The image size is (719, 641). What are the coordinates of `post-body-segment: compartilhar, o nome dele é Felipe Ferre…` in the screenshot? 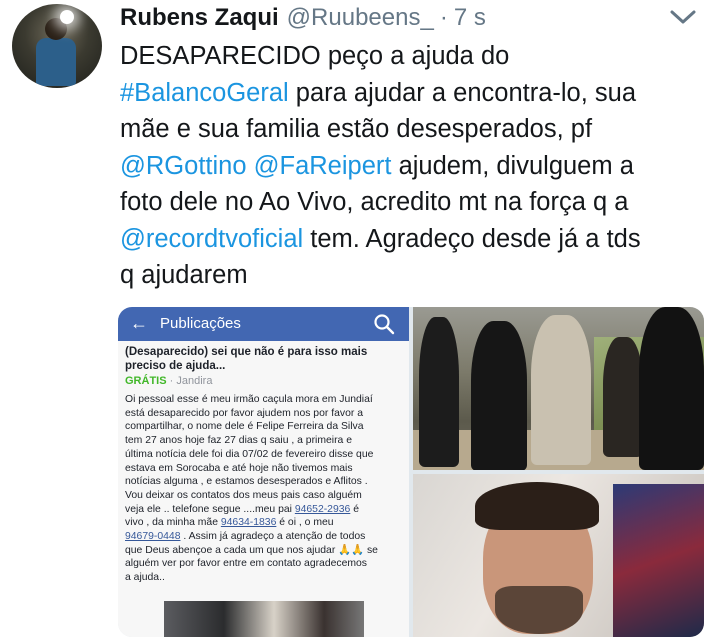 It's located at (244, 427).